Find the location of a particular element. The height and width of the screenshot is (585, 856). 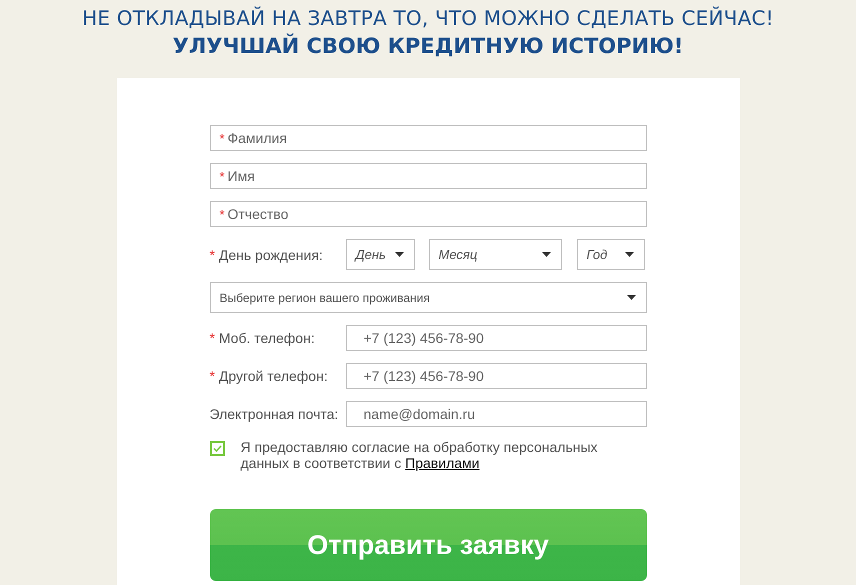

dropdown: Год is located at coordinates (610, 254).